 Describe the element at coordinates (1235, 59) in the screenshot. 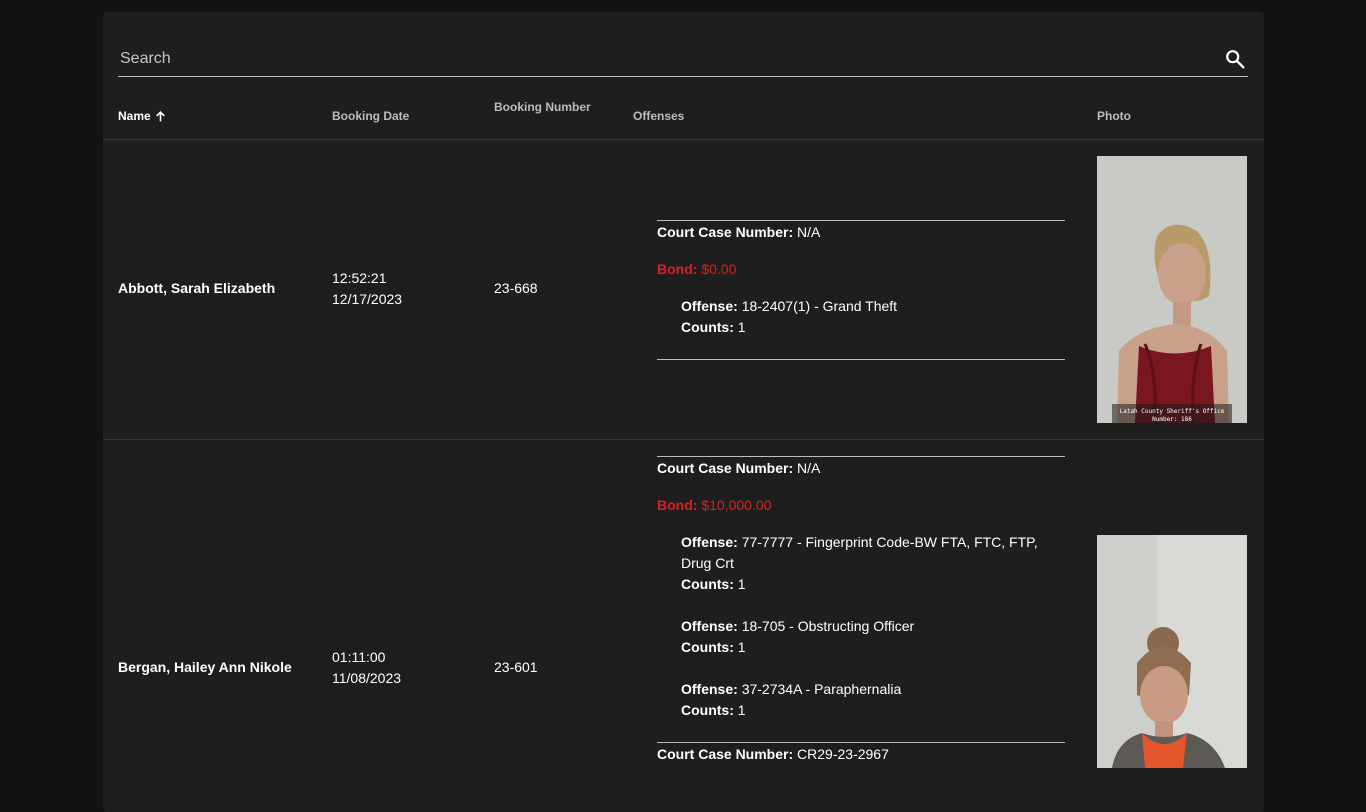

I see `search-icon` at that location.